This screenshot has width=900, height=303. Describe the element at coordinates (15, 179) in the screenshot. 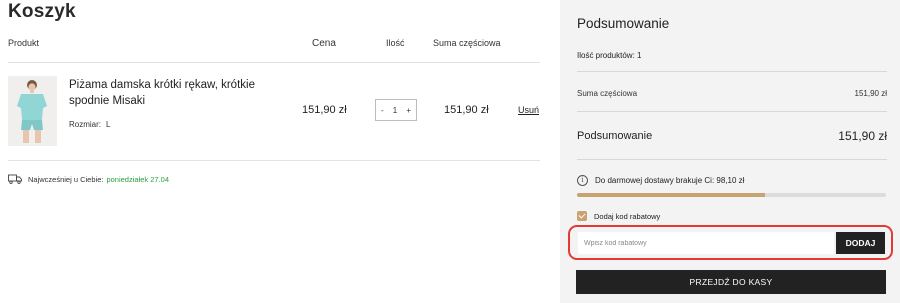

I see `truck-icon` at that location.